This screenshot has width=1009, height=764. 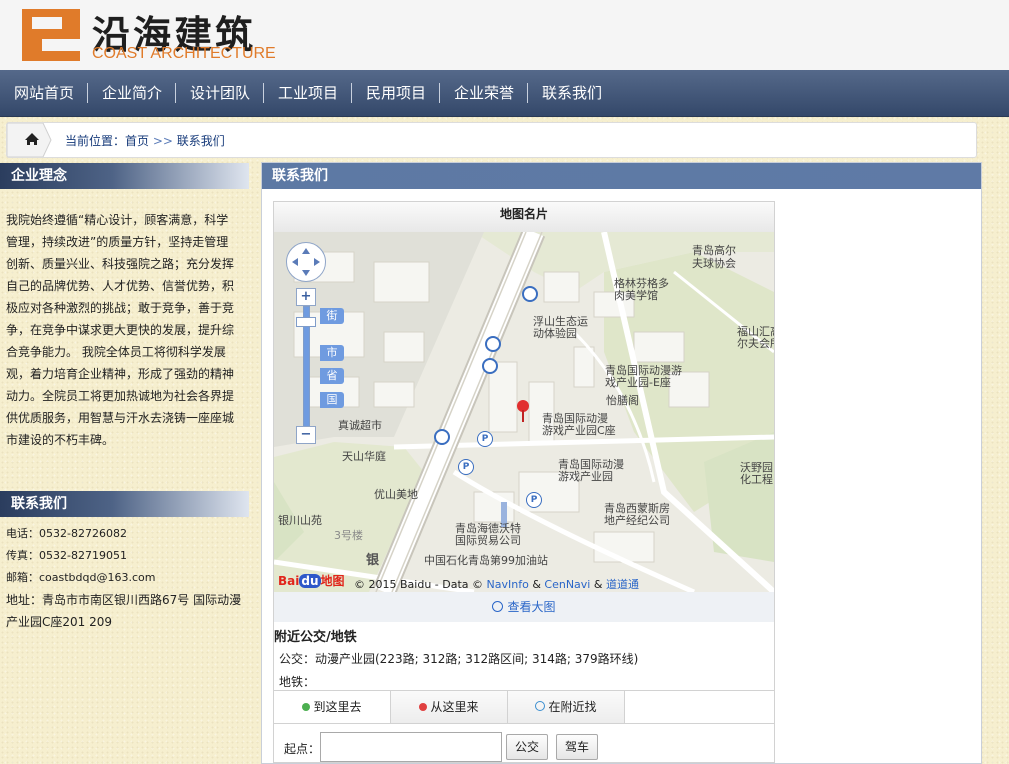 What do you see at coordinates (29, 140) in the screenshot?
I see `home-icon` at bounding box center [29, 140].